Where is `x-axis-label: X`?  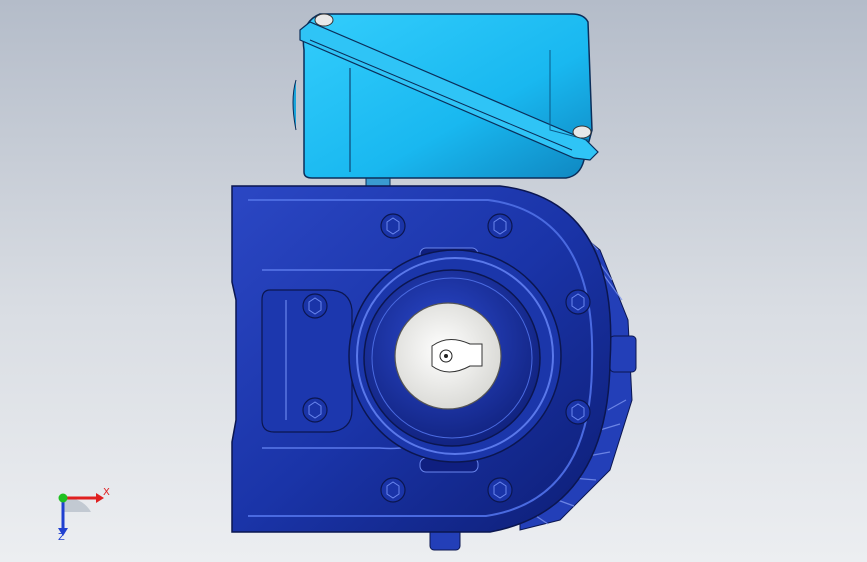
x-axis-label: X is located at coordinates (106, 492).